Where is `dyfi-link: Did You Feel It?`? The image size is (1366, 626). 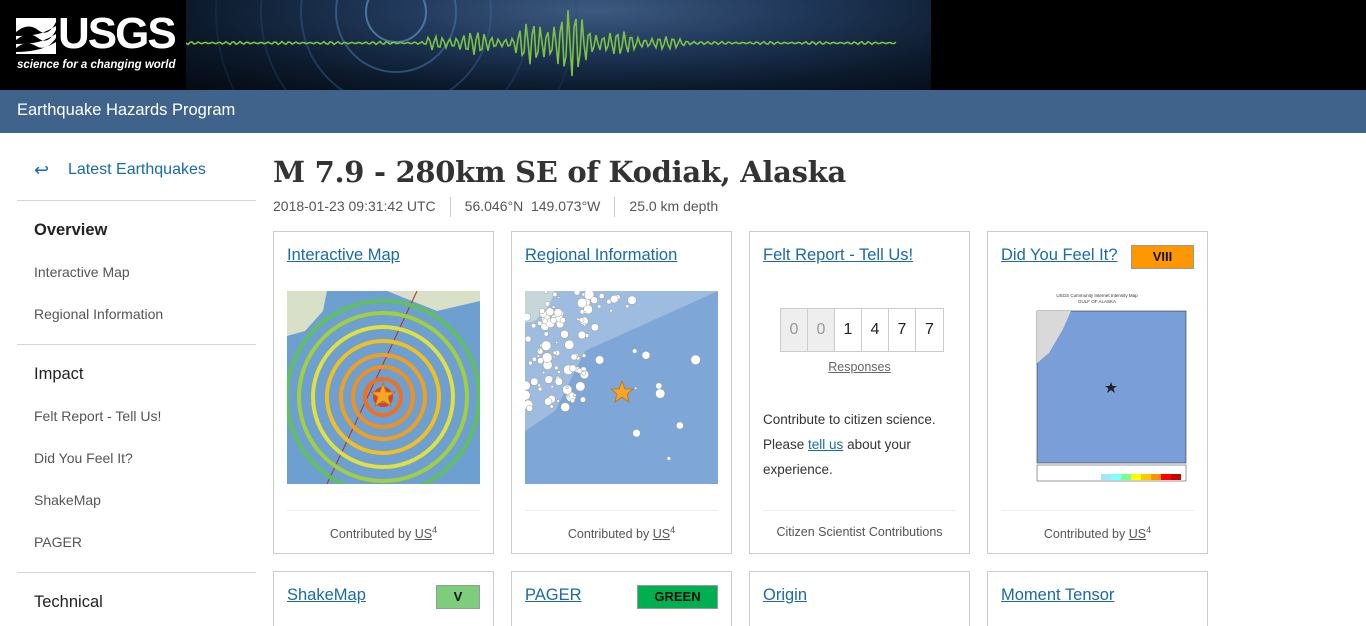 dyfi-link: Did You Feel It? is located at coordinates (1059, 255).